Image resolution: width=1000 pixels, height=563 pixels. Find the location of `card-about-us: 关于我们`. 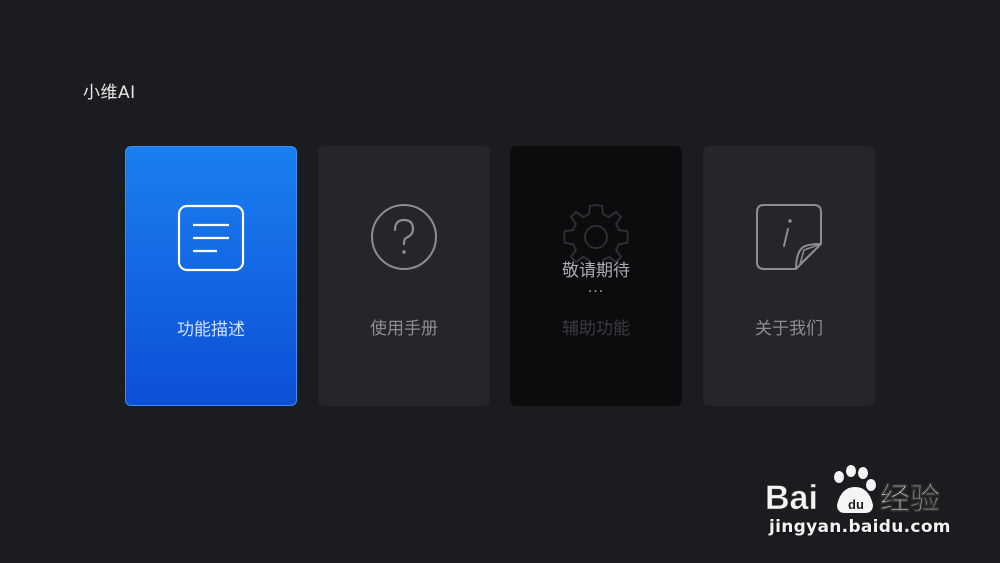

card-about-us: 关于我们 is located at coordinates (789, 276).